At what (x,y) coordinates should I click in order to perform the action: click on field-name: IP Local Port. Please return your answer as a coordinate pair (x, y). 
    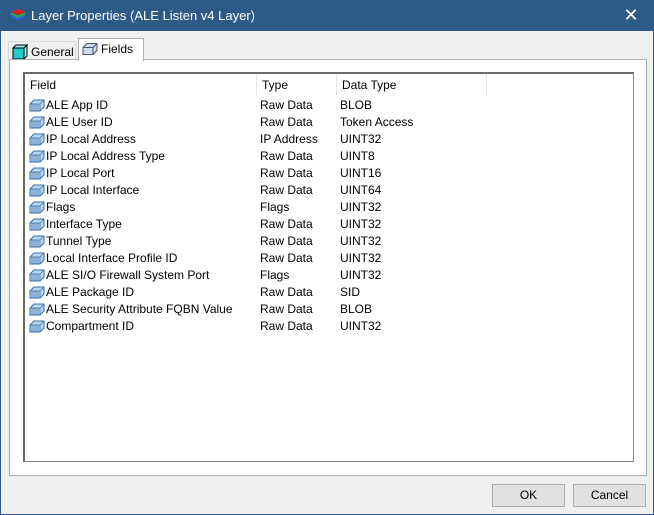
    Looking at the image, I should click on (80, 173).